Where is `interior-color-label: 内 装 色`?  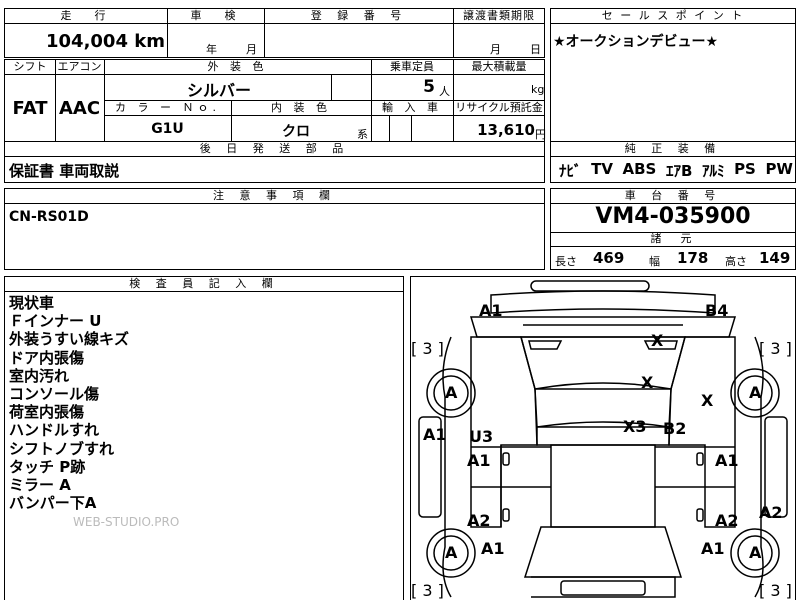
interior-color-label: 内 装 色 is located at coordinates (301, 107).